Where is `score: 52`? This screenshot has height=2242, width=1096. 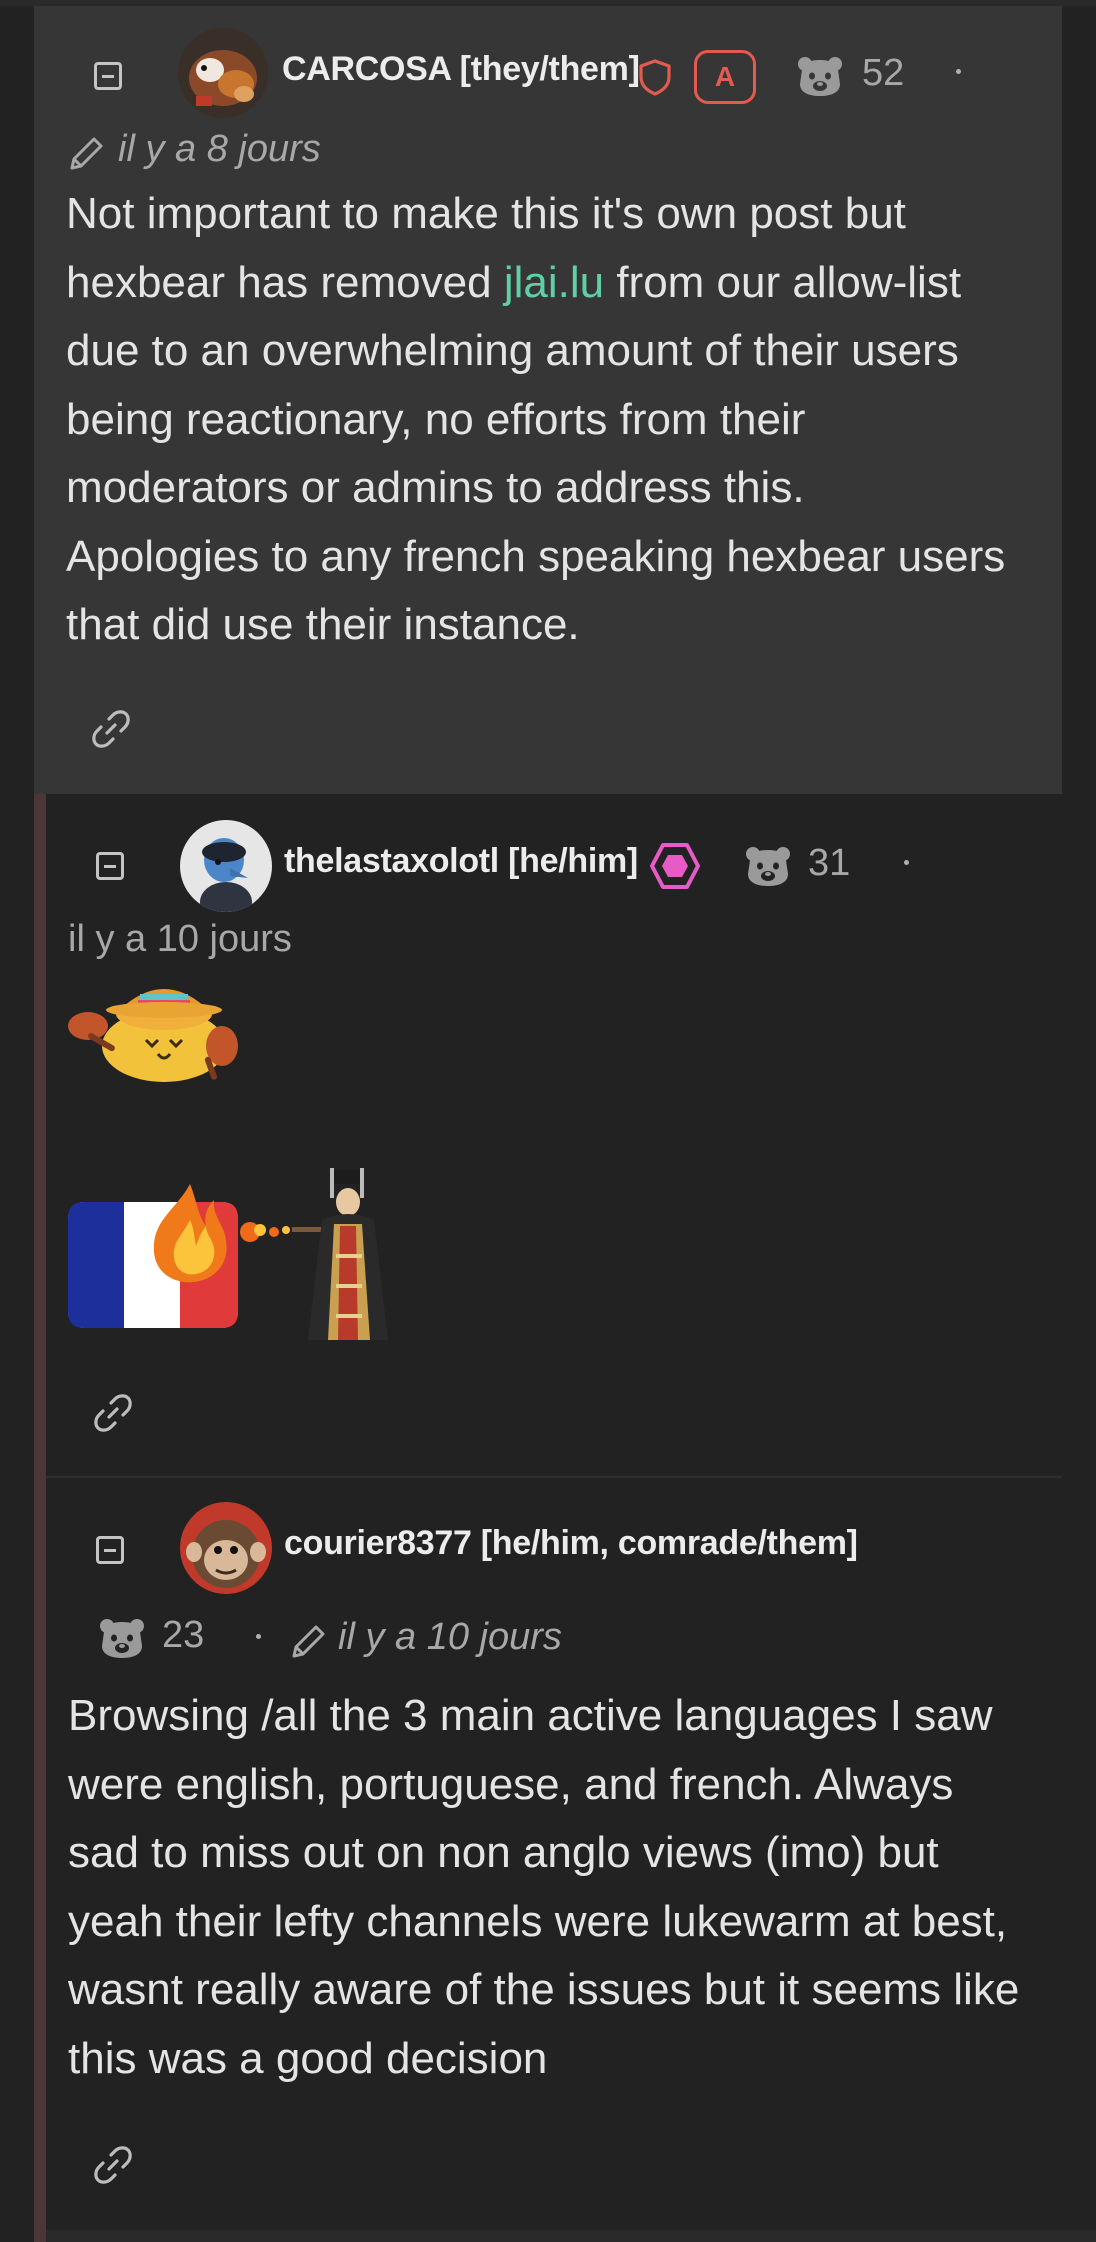 score: 52 is located at coordinates (883, 73).